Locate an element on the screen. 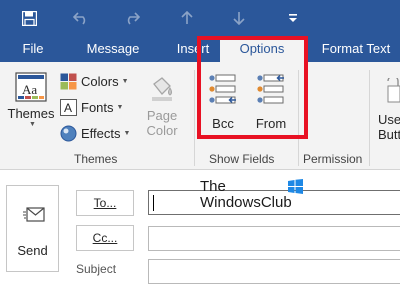 This screenshot has height=298, width=400. send-icon is located at coordinates (34, 216).